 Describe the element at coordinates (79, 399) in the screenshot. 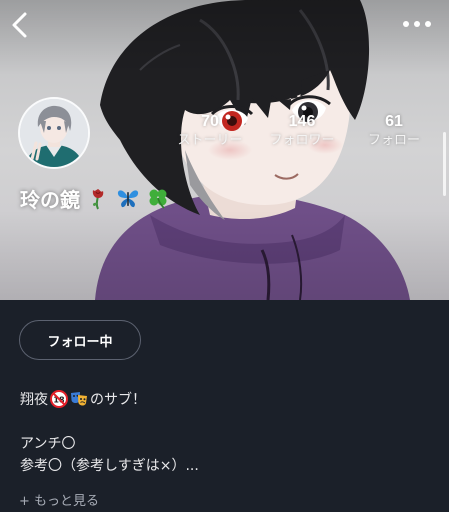

I see `performing-arts-icon` at that location.